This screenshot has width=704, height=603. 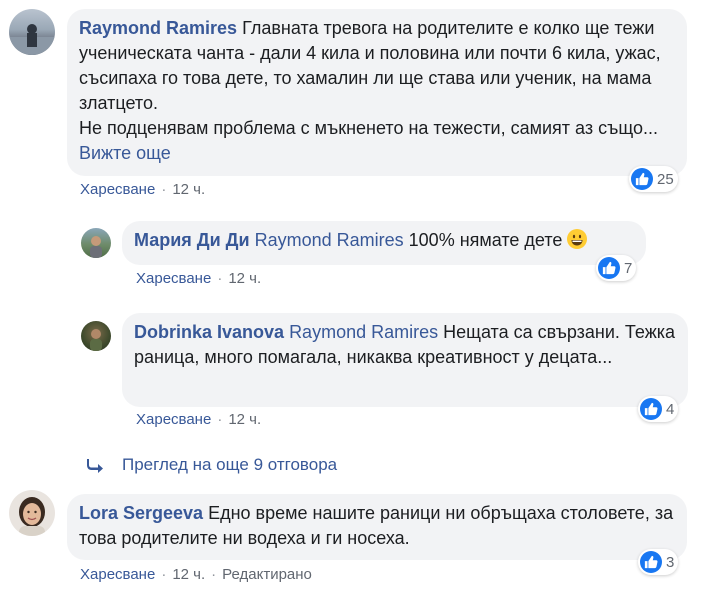 I want to click on reply-author: Dobrinka Ivanova, so click(x=209, y=332).